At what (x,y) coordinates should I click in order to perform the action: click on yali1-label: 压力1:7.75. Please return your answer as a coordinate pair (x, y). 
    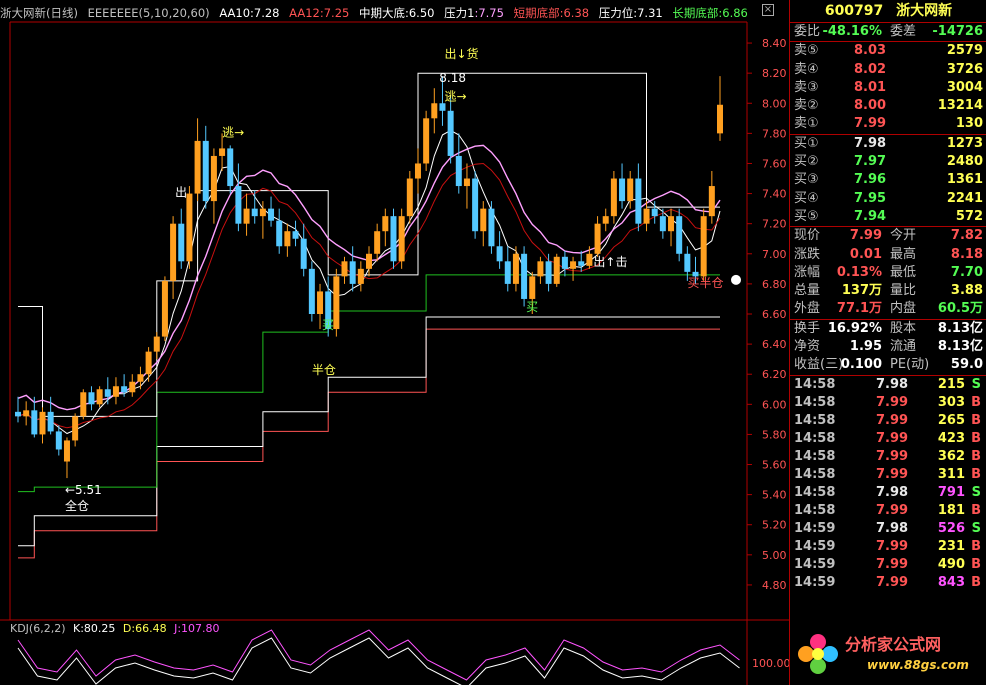
    Looking at the image, I should click on (474, 13).